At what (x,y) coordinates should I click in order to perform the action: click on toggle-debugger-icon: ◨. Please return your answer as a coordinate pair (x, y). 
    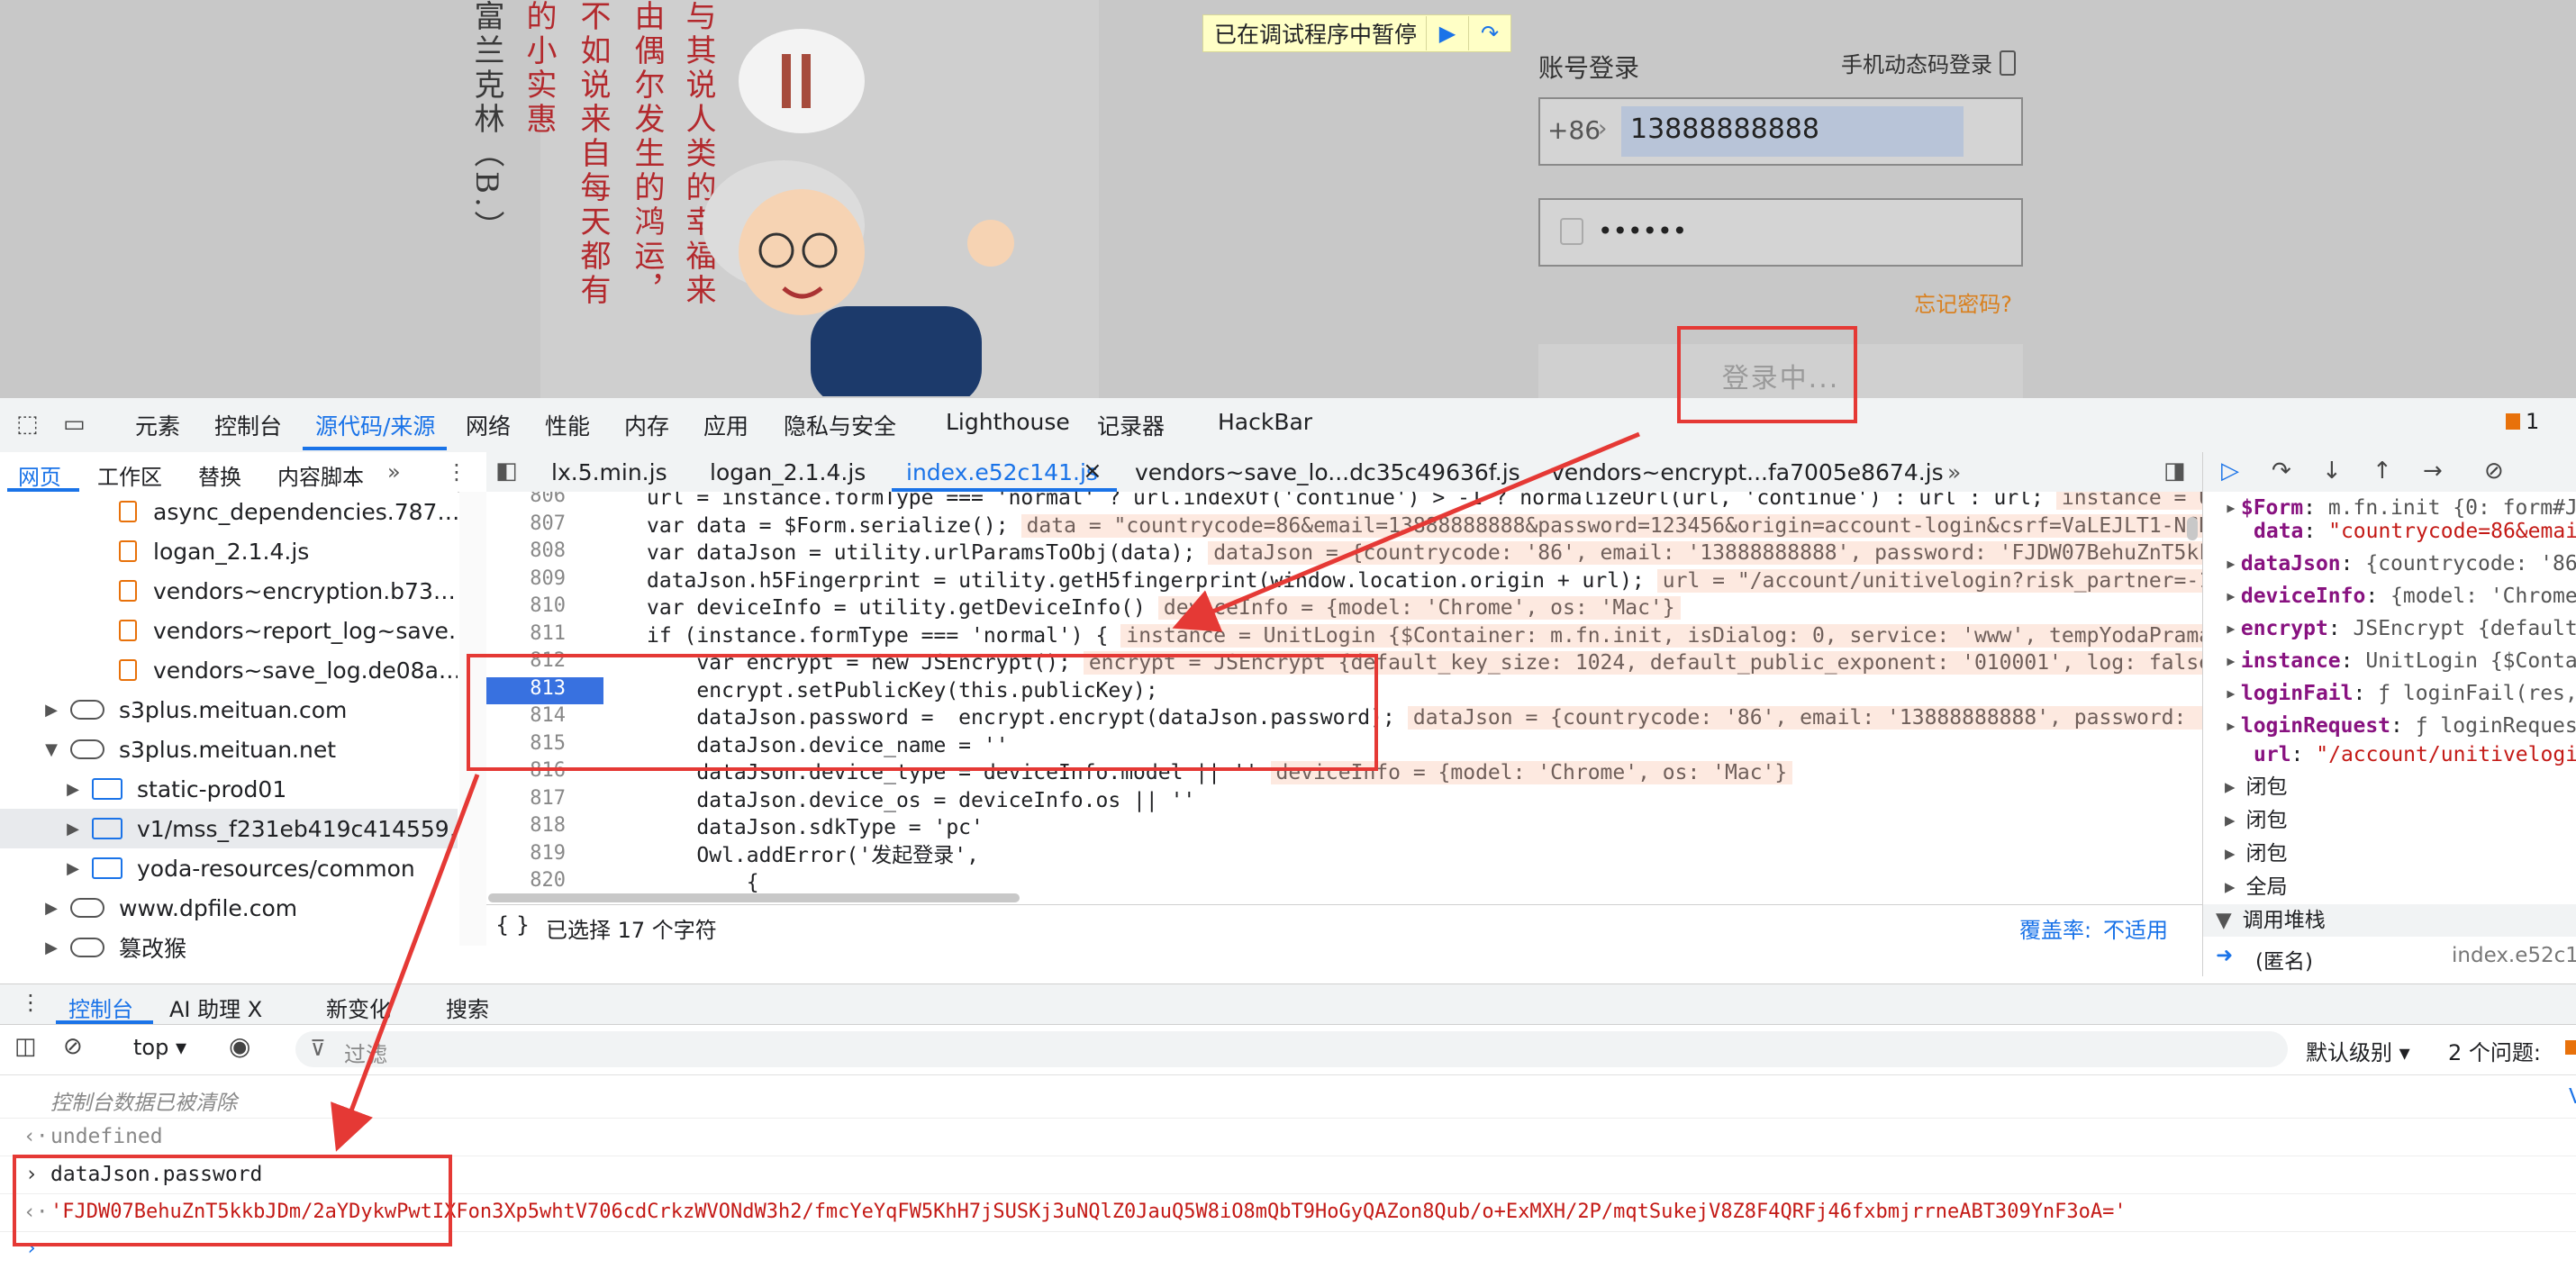
    Looking at the image, I should click on (2174, 471).